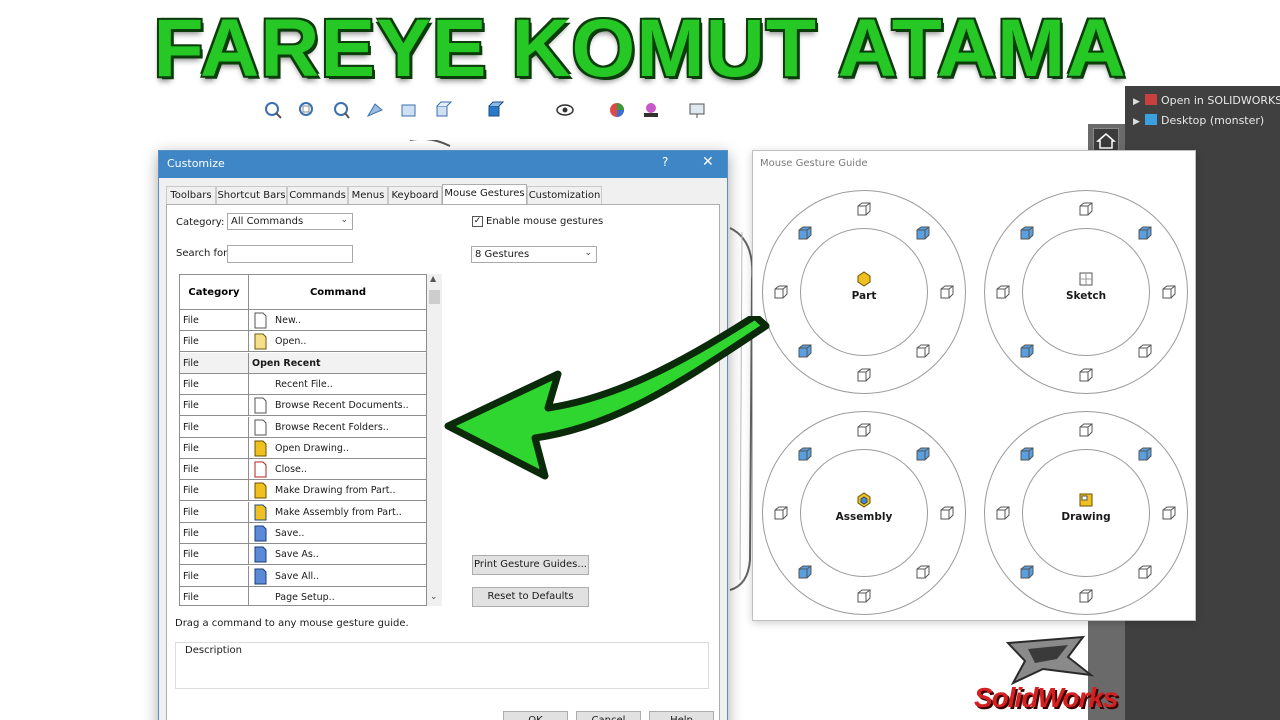 This screenshot has height=720, width=1280. I want to click on section-view-icon, so click(375, 110).